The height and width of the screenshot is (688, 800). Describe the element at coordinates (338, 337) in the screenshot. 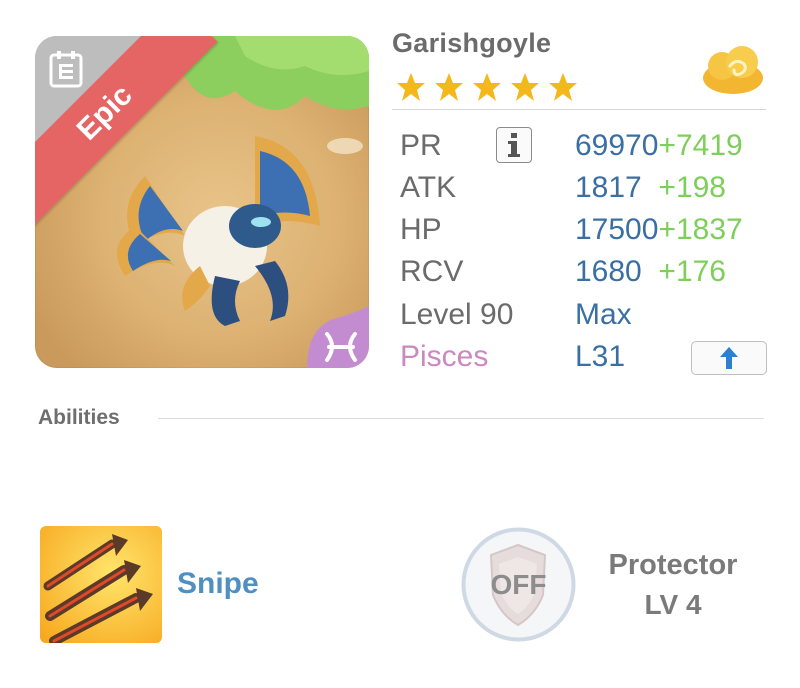

I see `pisces-icon` at that location.